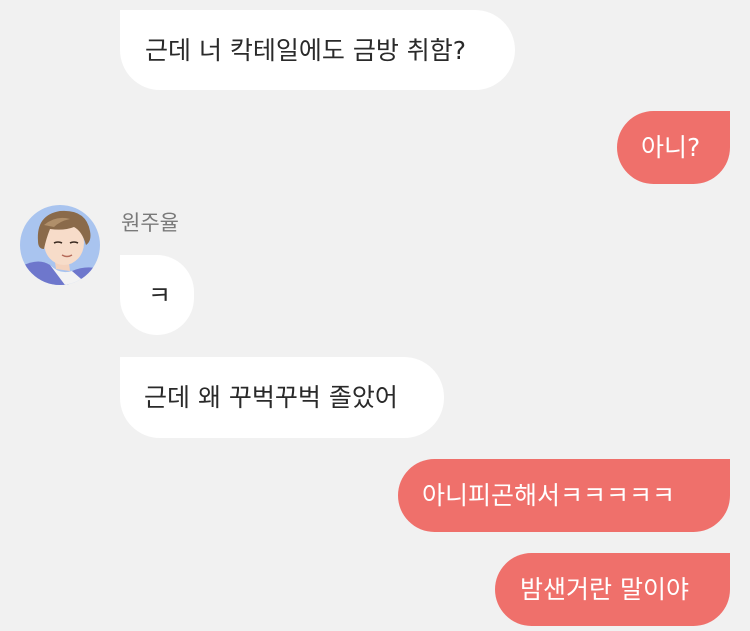 This screenshot has width=750, height=631. Describe the element at coordinates (671, 147) in the screenshot. I see `message-text: 아니?` at that location.